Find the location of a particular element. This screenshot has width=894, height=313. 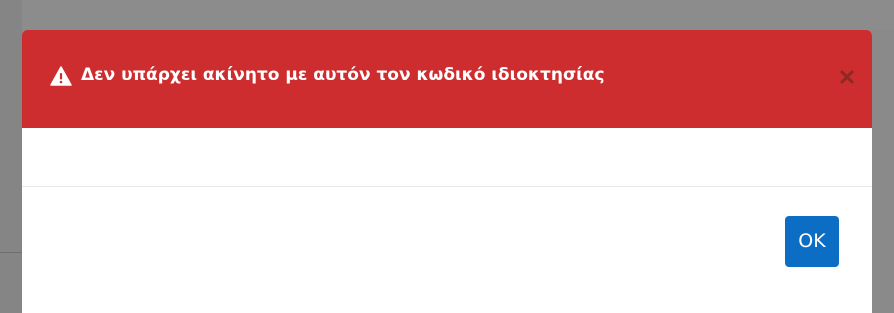

backdrop-divider is located at coordinates (11, 252).